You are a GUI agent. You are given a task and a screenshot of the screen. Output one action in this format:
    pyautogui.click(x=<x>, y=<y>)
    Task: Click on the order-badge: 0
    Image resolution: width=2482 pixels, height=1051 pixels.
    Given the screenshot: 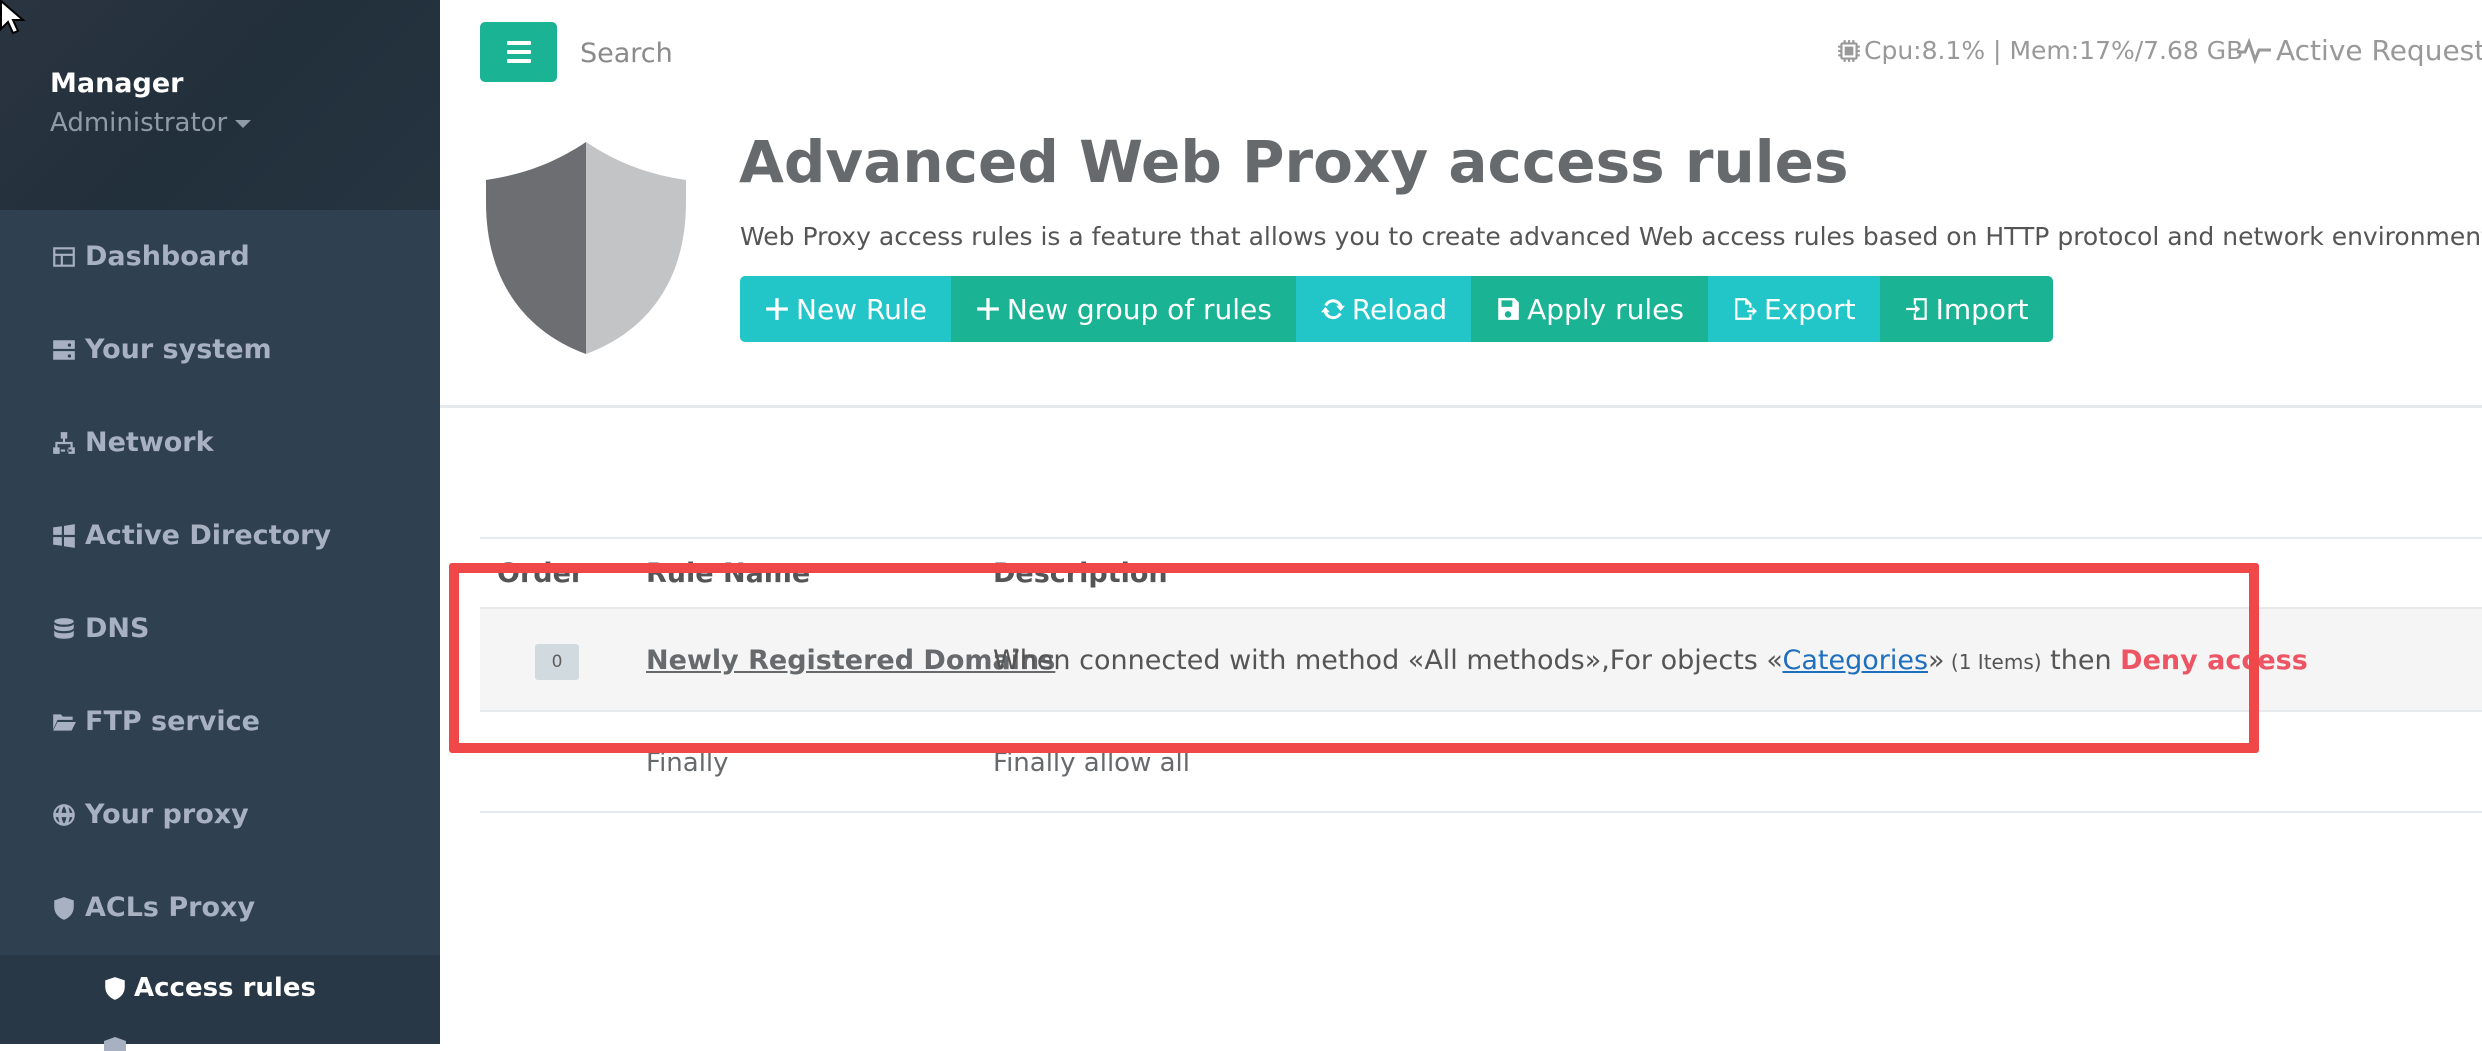 What is the action you would take?
    pyautogui.click(x=557, y=662)
    